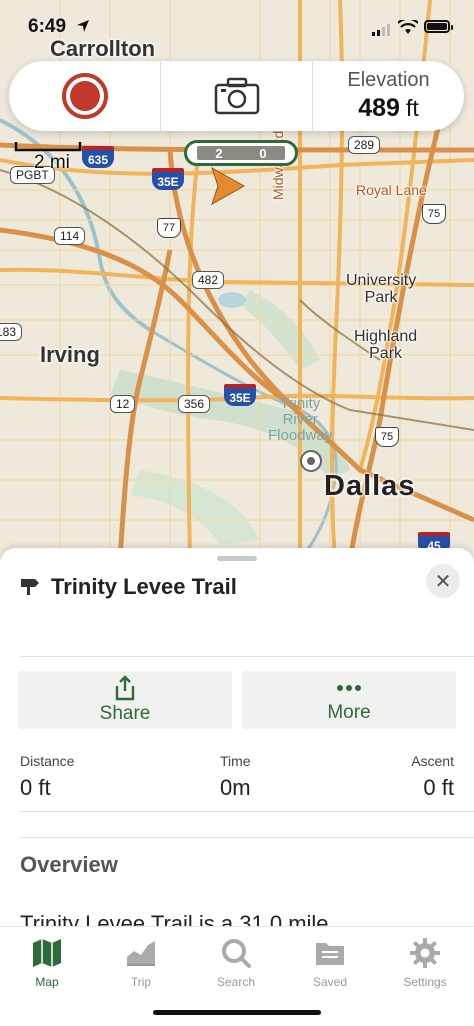 This screenshot has height=1026, width=474. Describe the element at coordinates (47, 953) in the screenshot. I see `map-icon` at that location.